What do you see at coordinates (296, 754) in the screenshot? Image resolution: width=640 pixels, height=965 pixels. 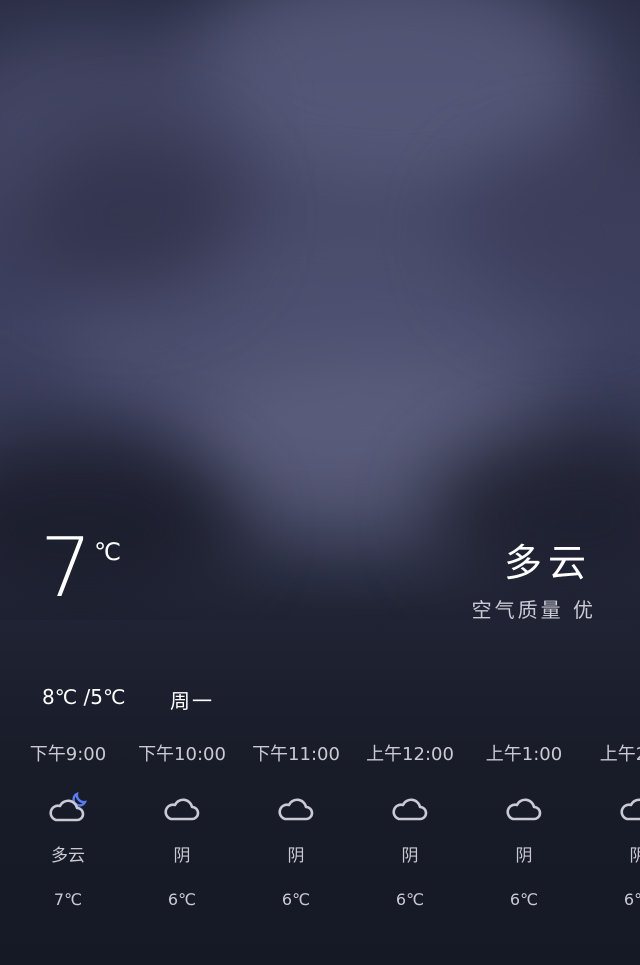 I see `hour-time: 下午11:00` at bounding box center [296, 754].